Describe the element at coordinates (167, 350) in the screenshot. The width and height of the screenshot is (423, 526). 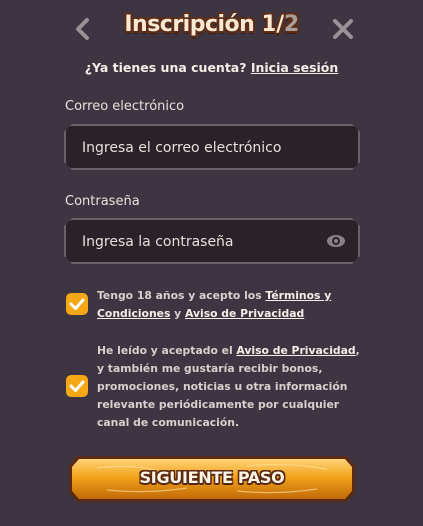
I see `marketing-prefix: He leído y aceptado el` at that location.